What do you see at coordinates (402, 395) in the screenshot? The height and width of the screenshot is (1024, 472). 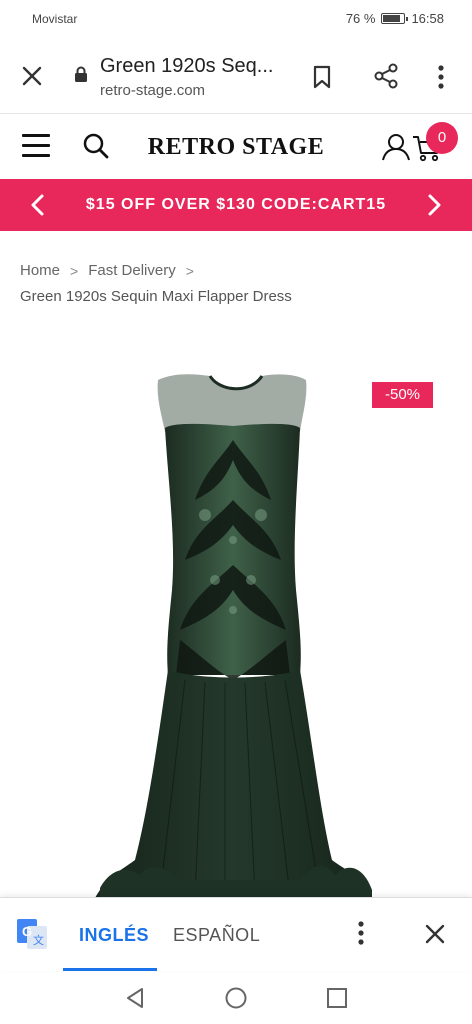 I see `discount-badge: -50%` at bounding box center [402, 395].